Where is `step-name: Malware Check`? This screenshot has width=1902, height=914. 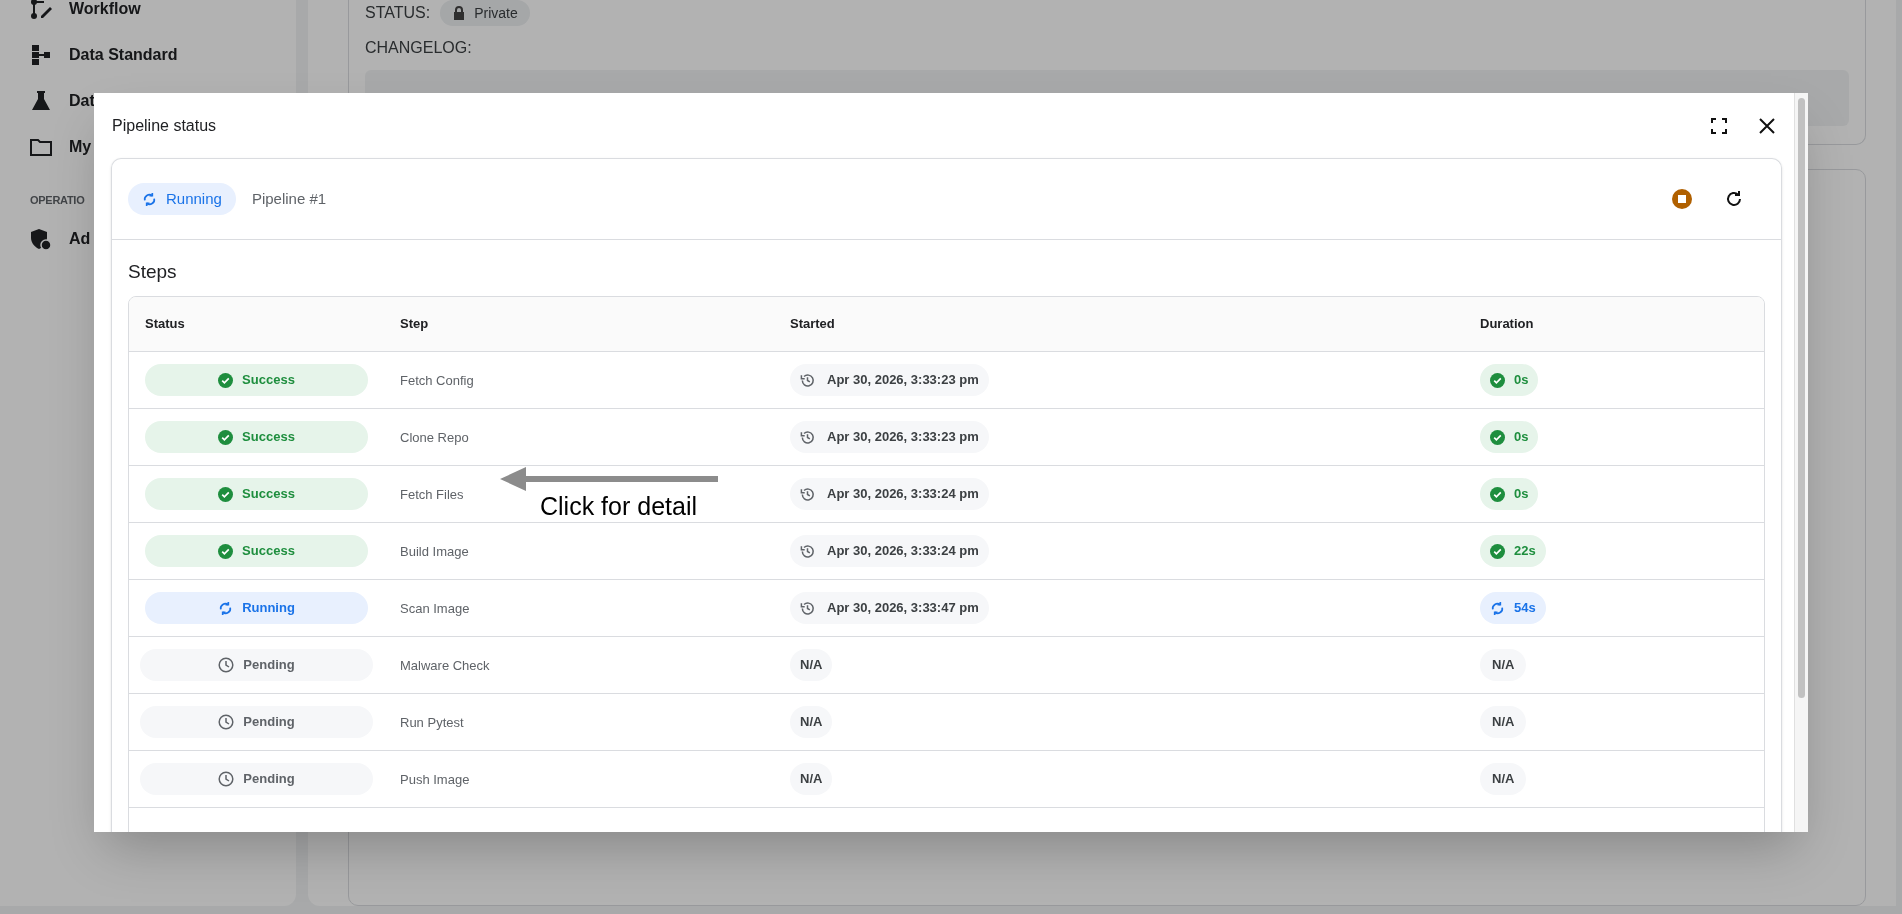 step-name: Malware Check is located at coordinates (445, 665).